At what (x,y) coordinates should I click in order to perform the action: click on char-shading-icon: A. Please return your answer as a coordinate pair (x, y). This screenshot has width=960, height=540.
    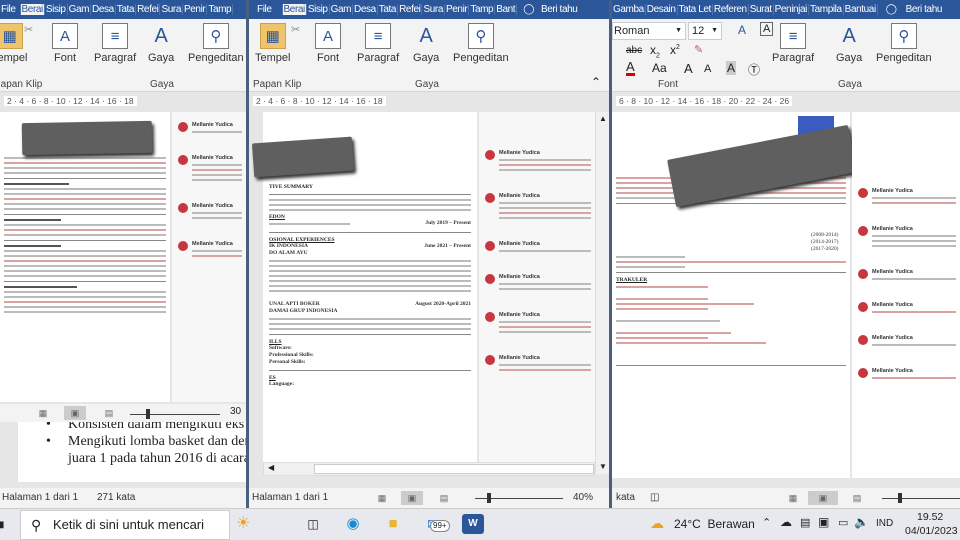
    Looking at the image, I should click on (731, 68).